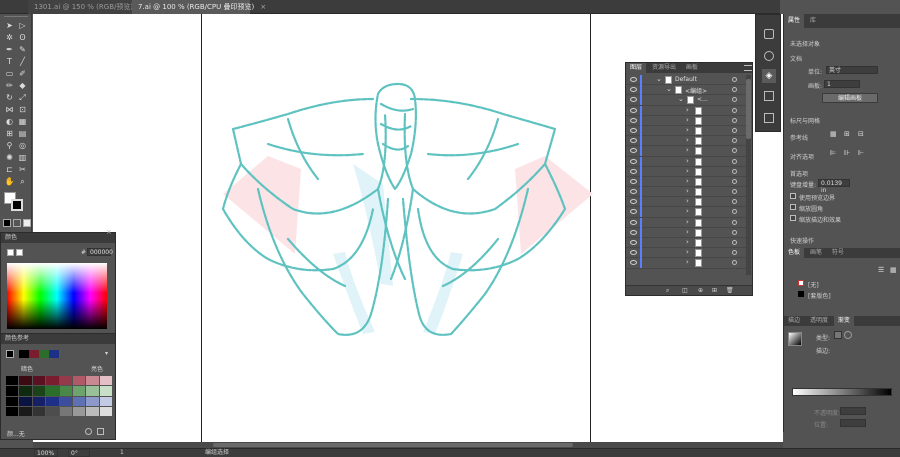 The image size is (900, 457). I want to click on slice-tool-icon: ✂, so click(22, 169).